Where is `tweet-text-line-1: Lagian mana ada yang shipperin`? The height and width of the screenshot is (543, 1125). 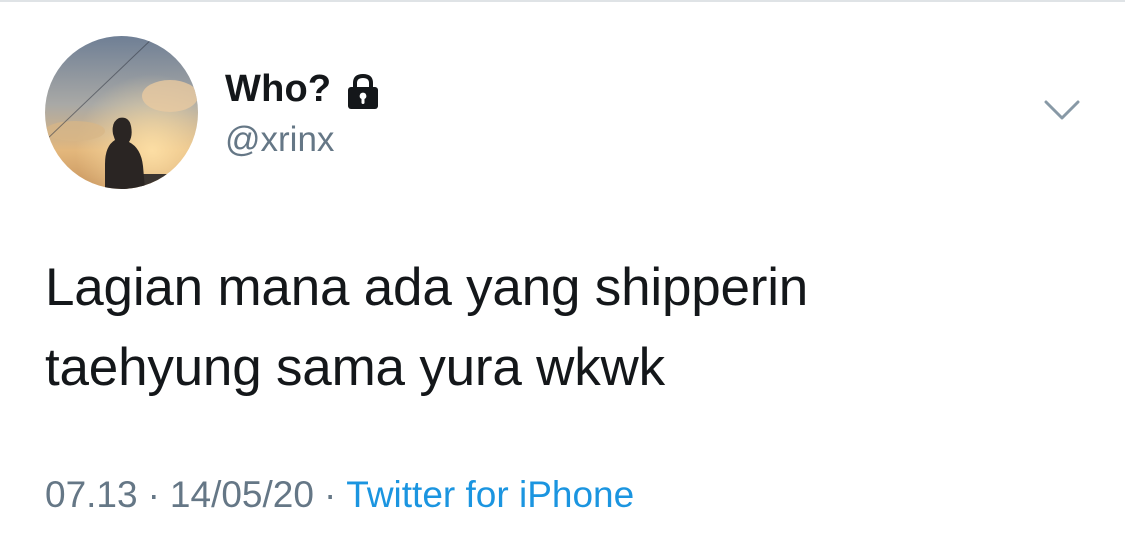 tweet-text-line-1: Lagian mana ada yang shipperin is located at coordinates (427, 287).